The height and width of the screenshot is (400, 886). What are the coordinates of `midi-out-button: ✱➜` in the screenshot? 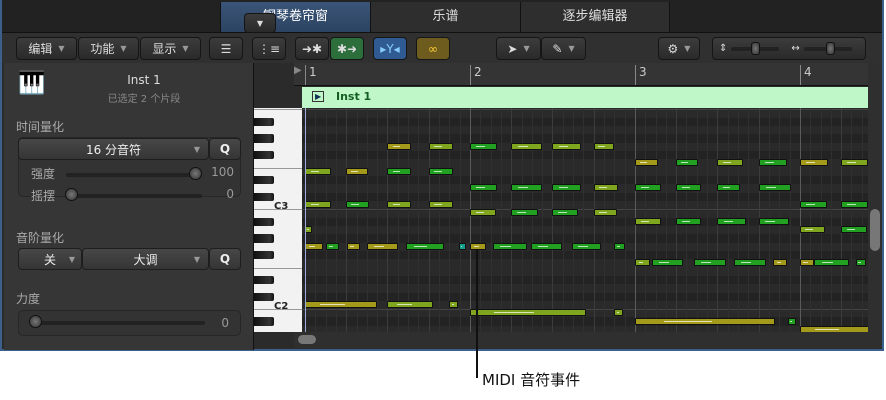 It's located at (347, 48).